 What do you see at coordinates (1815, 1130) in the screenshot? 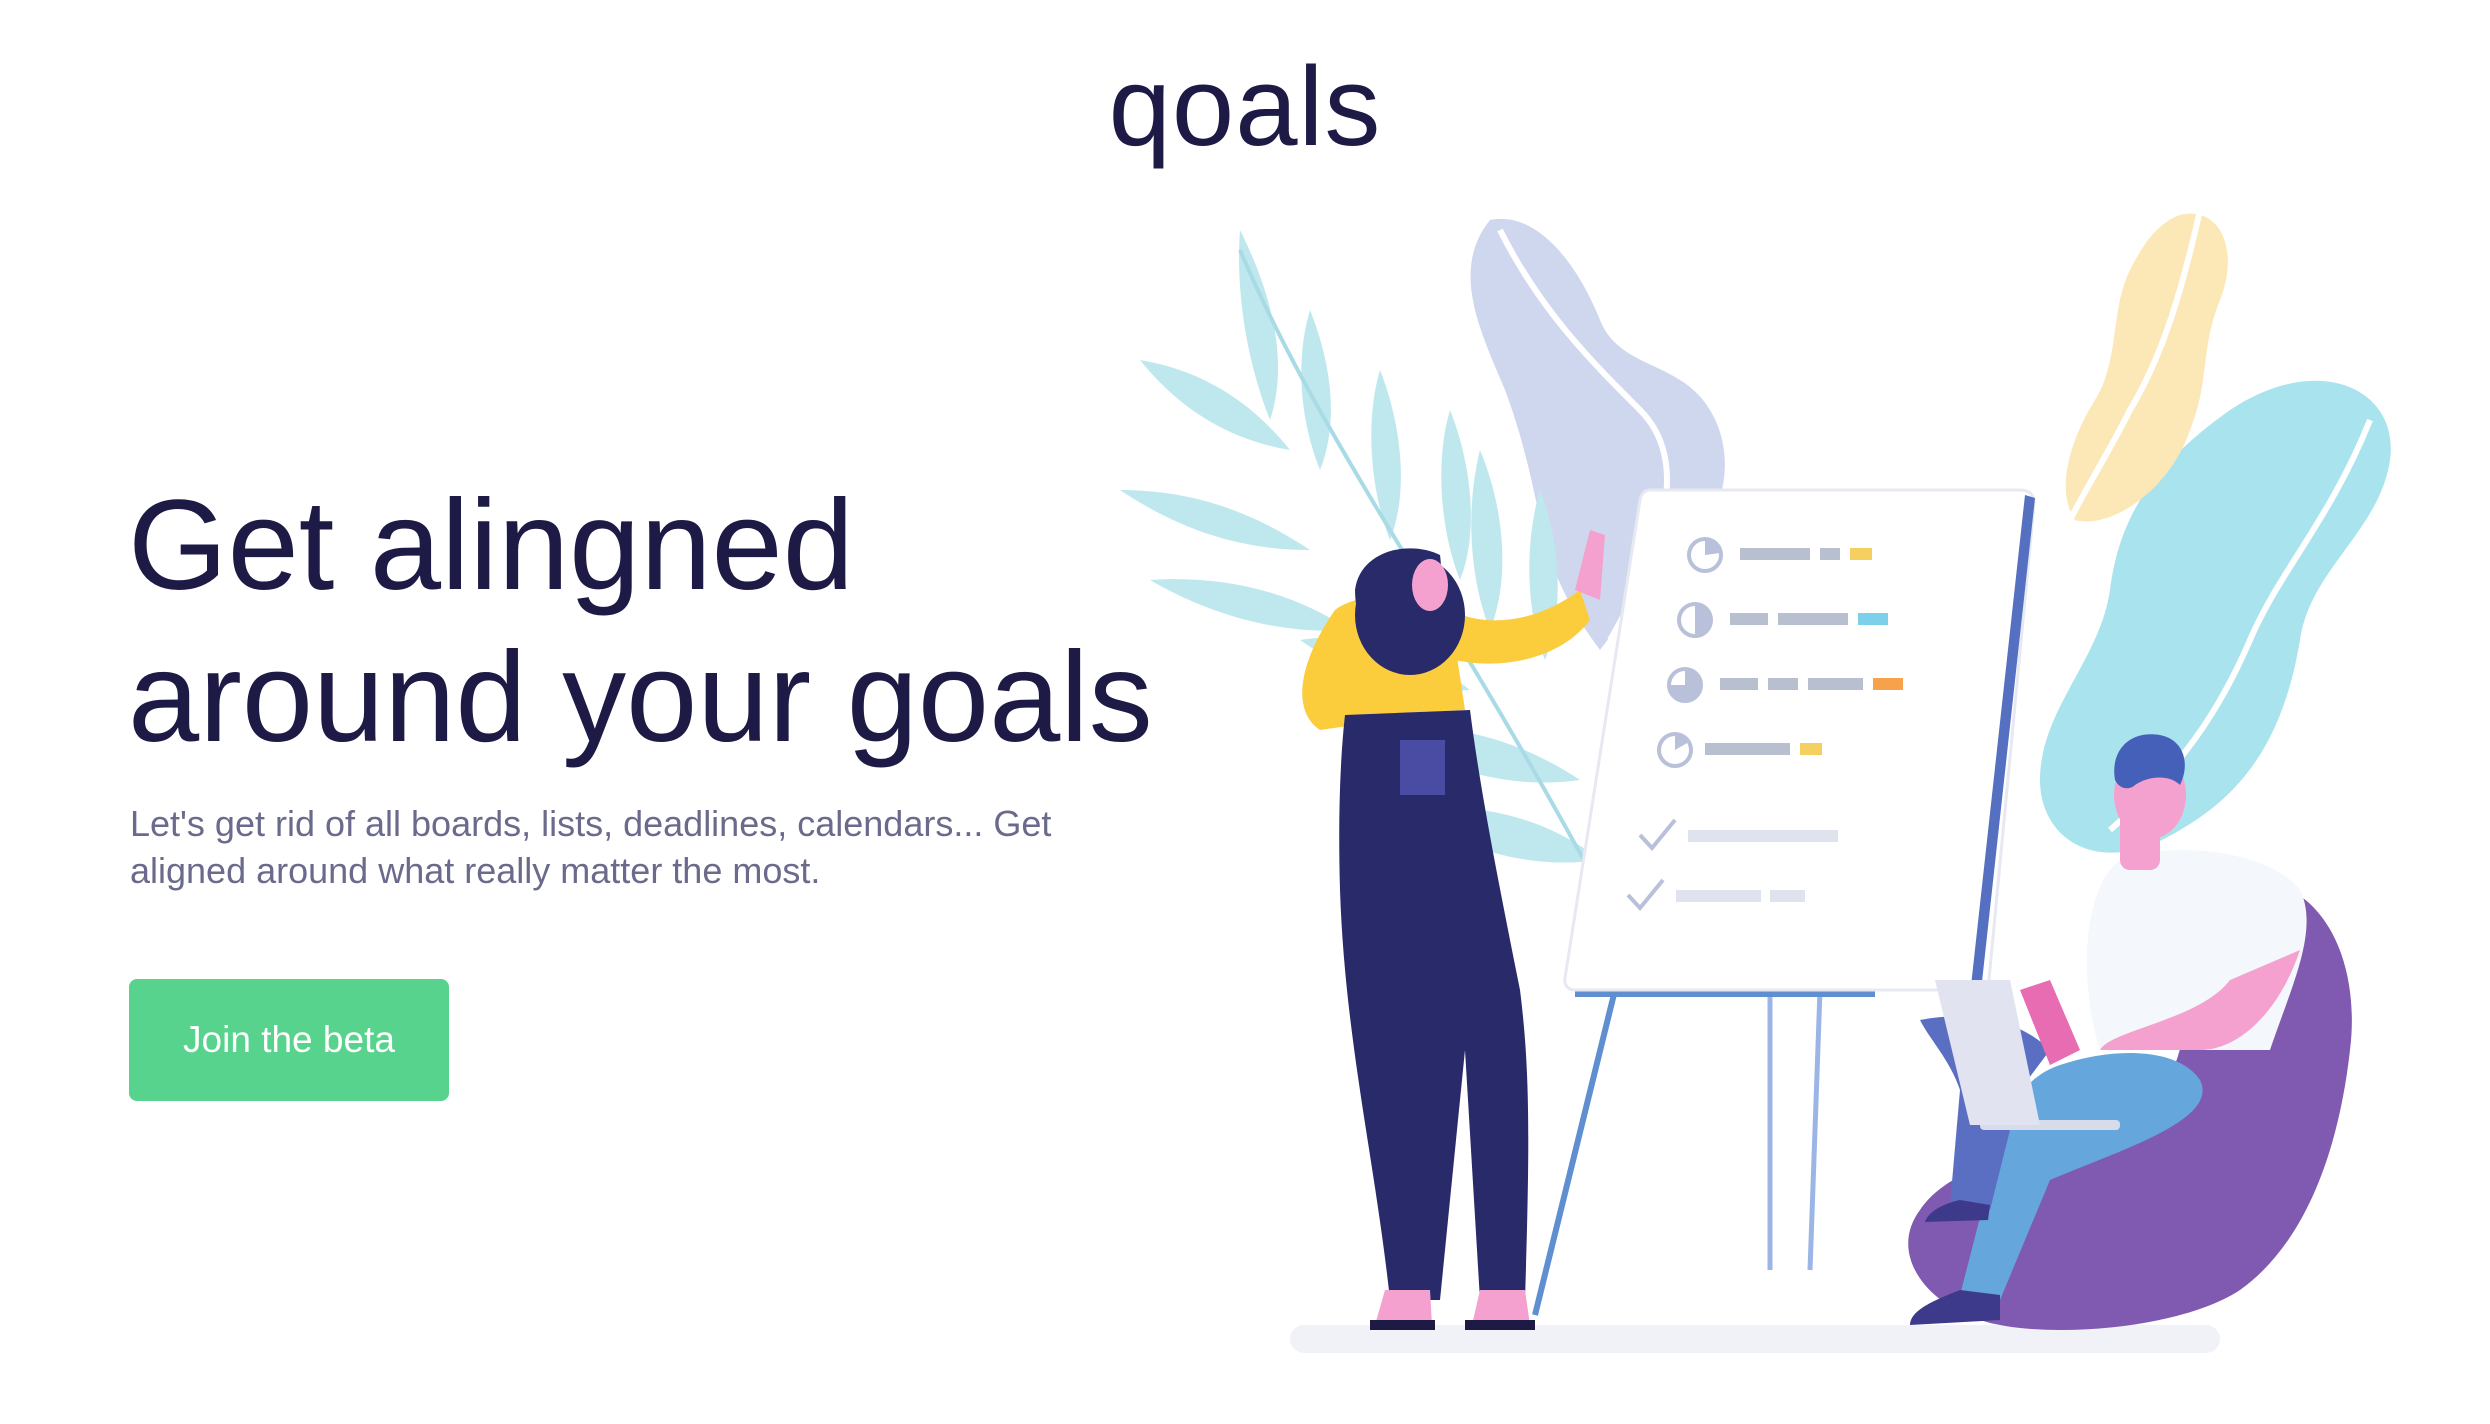
I see `board-leg-right` at bounding box center [1815, 1130].